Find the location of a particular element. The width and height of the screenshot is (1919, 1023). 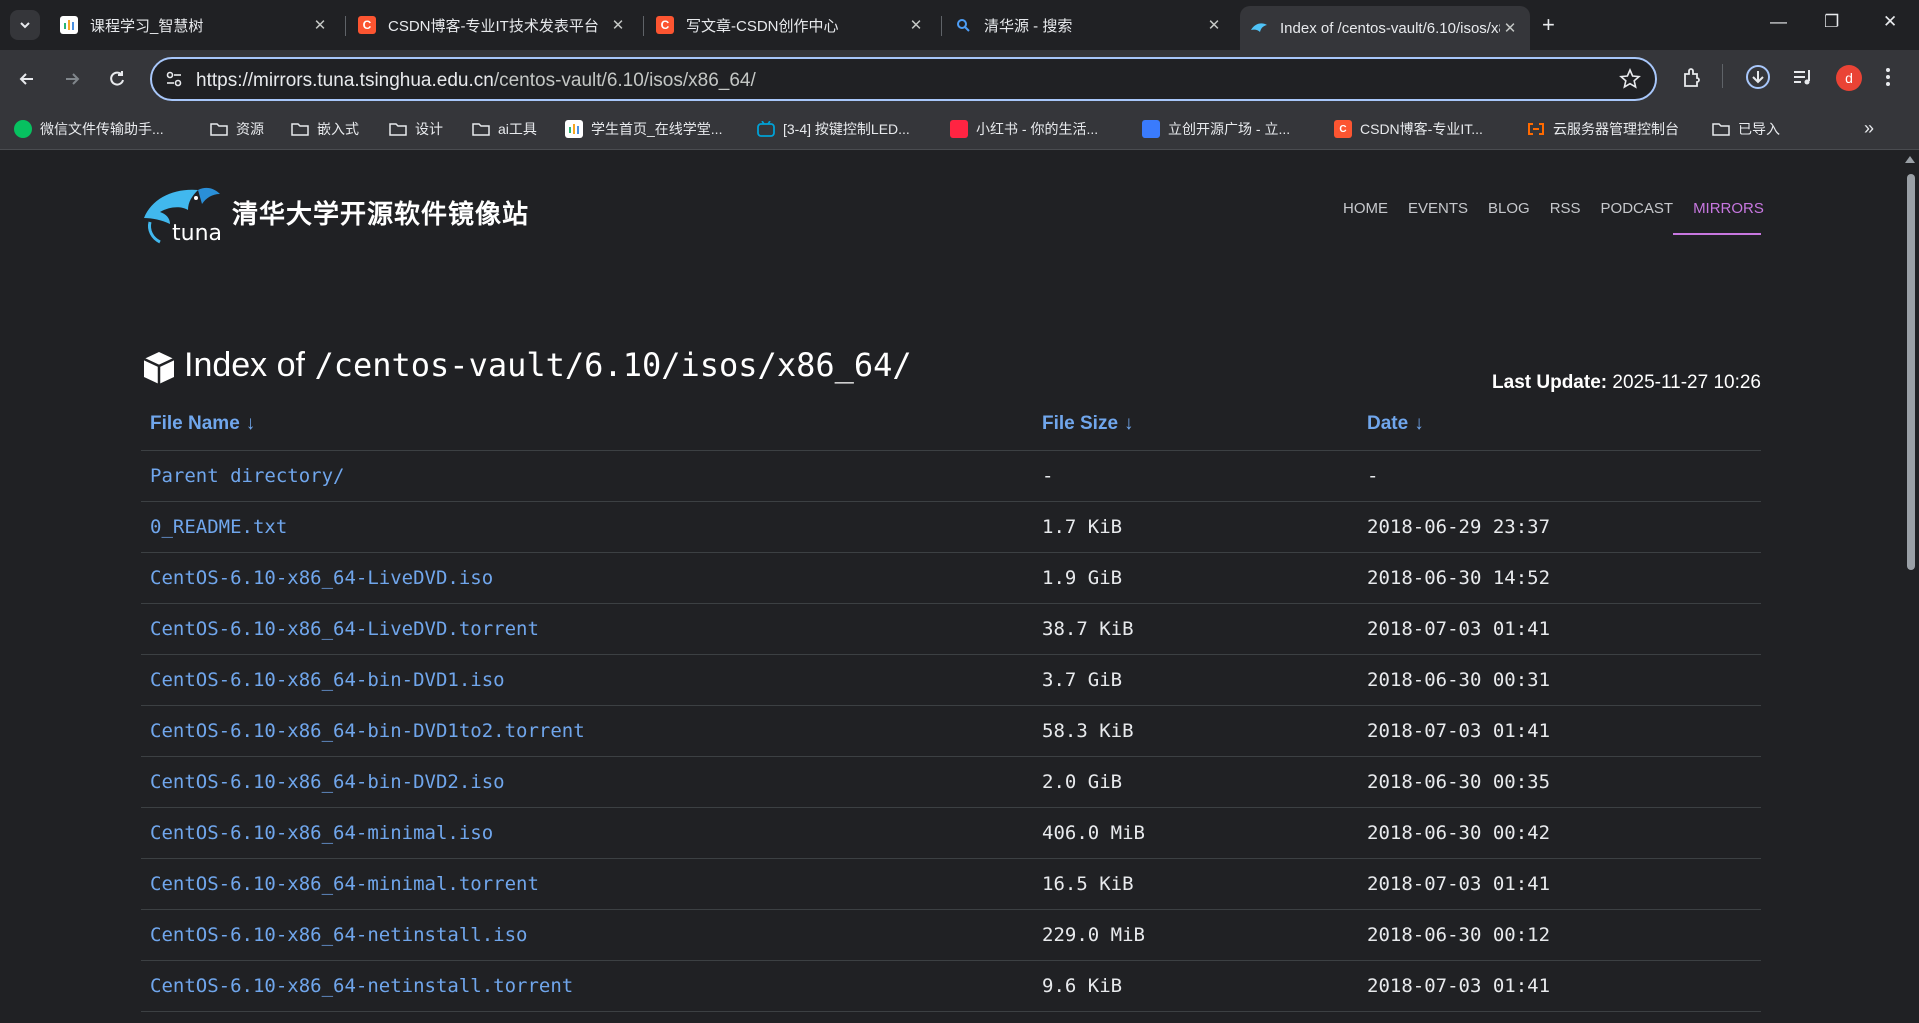

file-link: CentOS-6.10-x86_64-netinstall.iso is located at coordinates (587, 935).